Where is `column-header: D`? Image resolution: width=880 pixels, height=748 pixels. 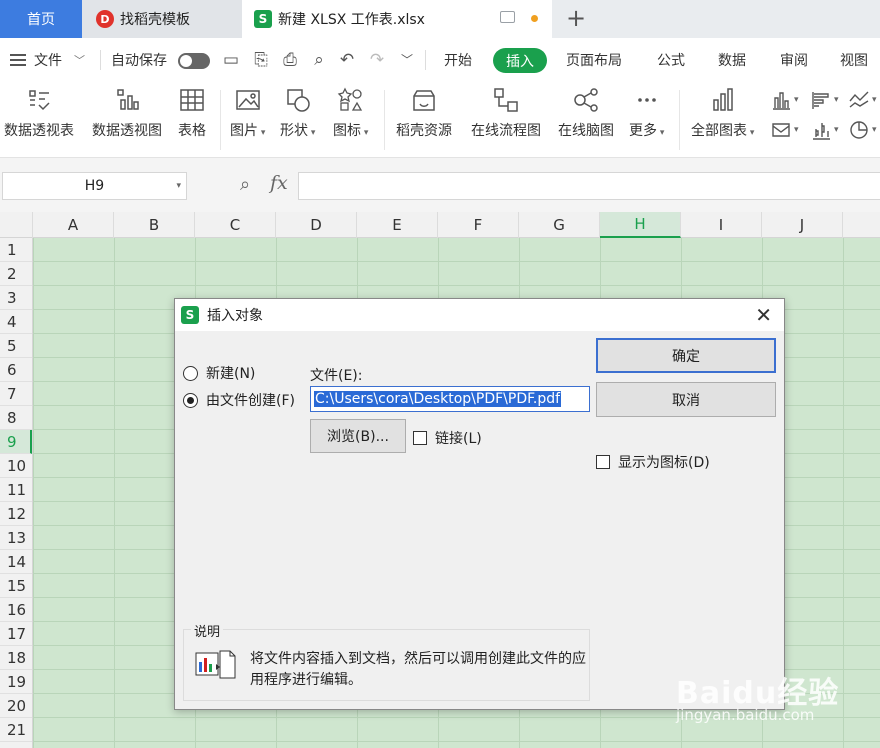
column-header: D is located at coordinates (316, 225).